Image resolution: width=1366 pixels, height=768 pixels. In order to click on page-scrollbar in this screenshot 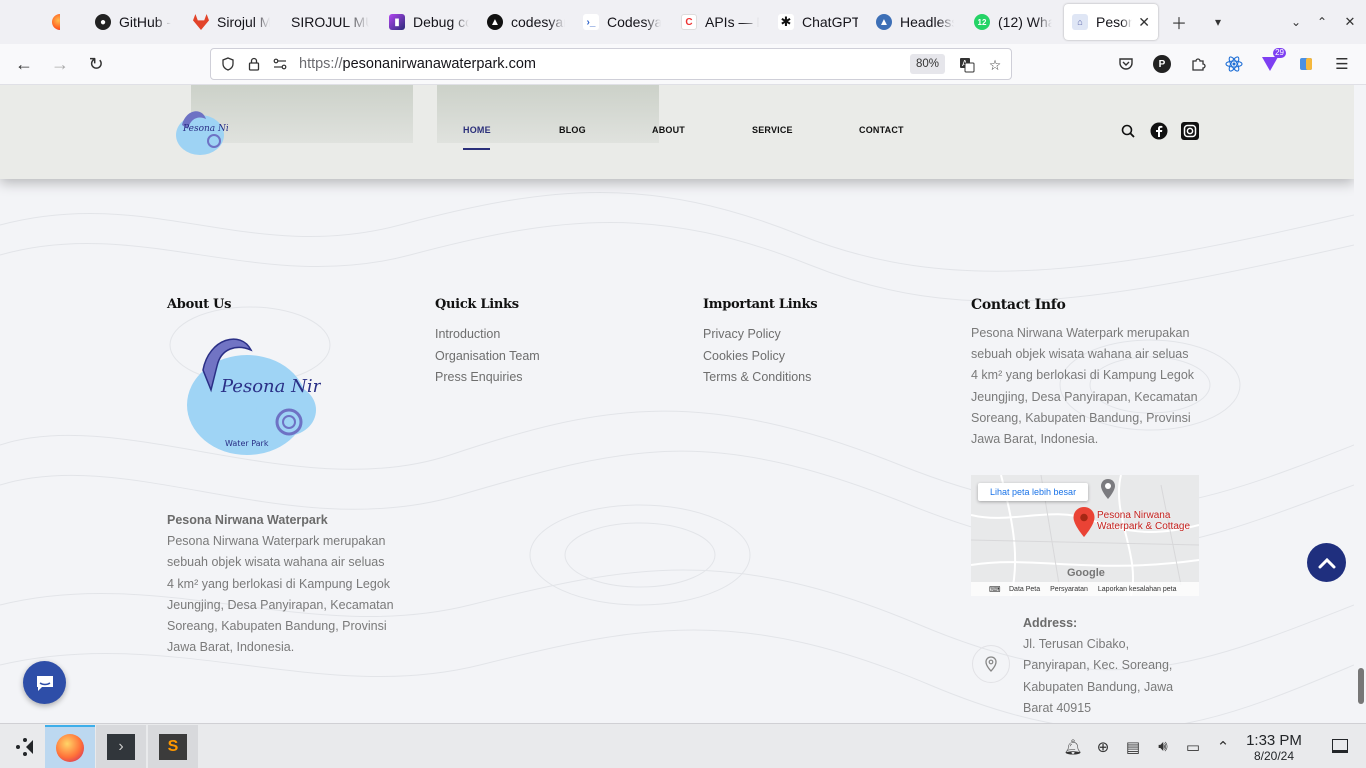, I will do `click(1360, 404)`.